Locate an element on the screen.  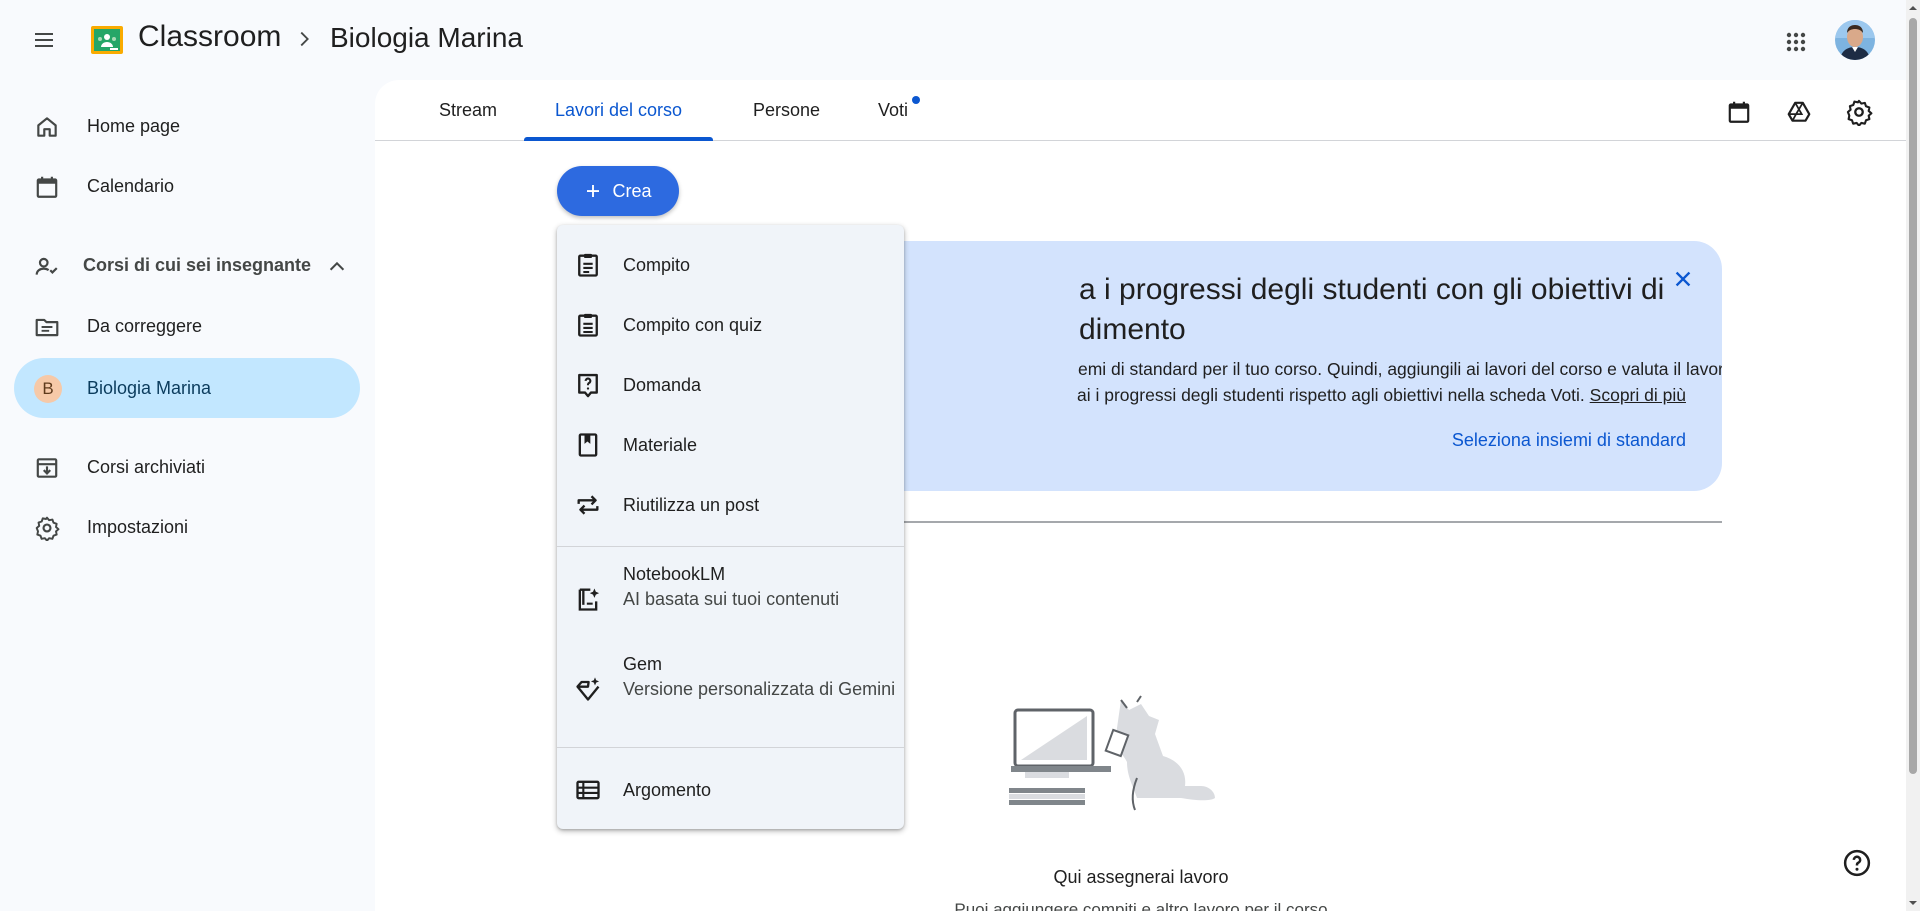
menu-item-label: Compito con quiz is located at coordinates (693, 325).